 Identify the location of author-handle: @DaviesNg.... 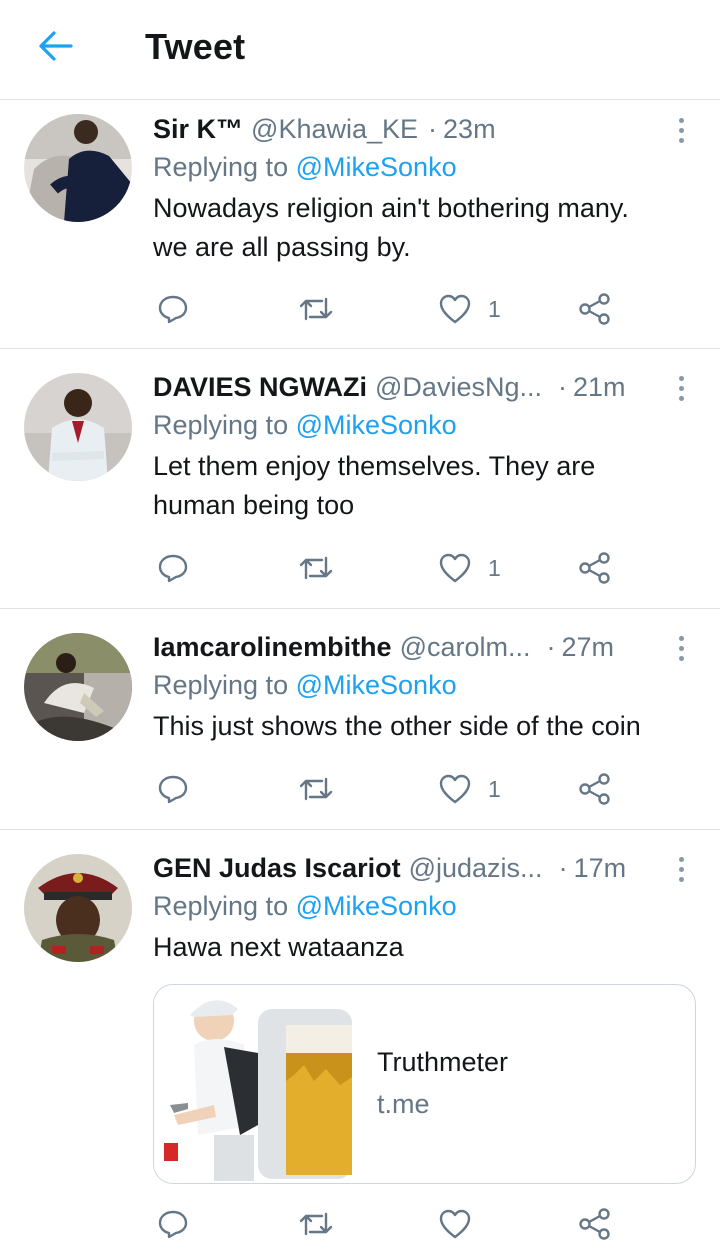
(458, 387).